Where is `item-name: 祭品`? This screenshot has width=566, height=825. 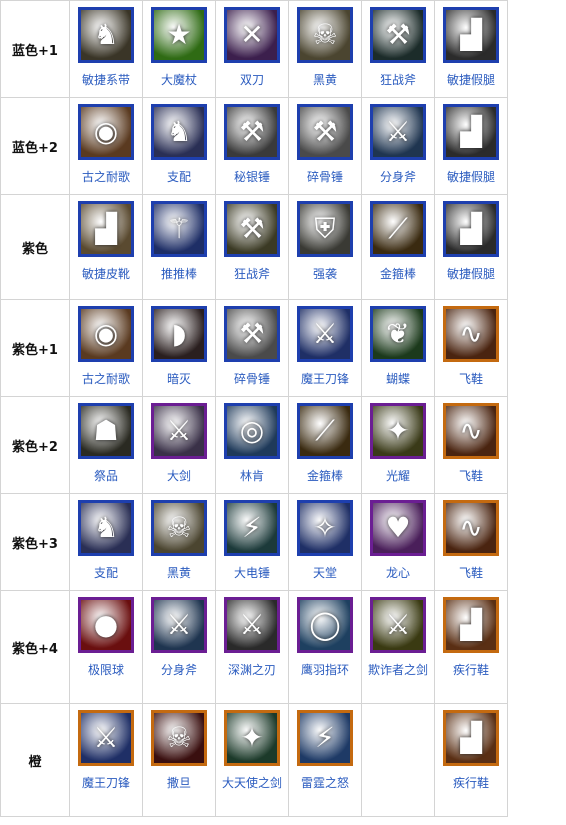 item-name: 祭品 is located at coordinates (106, 476).